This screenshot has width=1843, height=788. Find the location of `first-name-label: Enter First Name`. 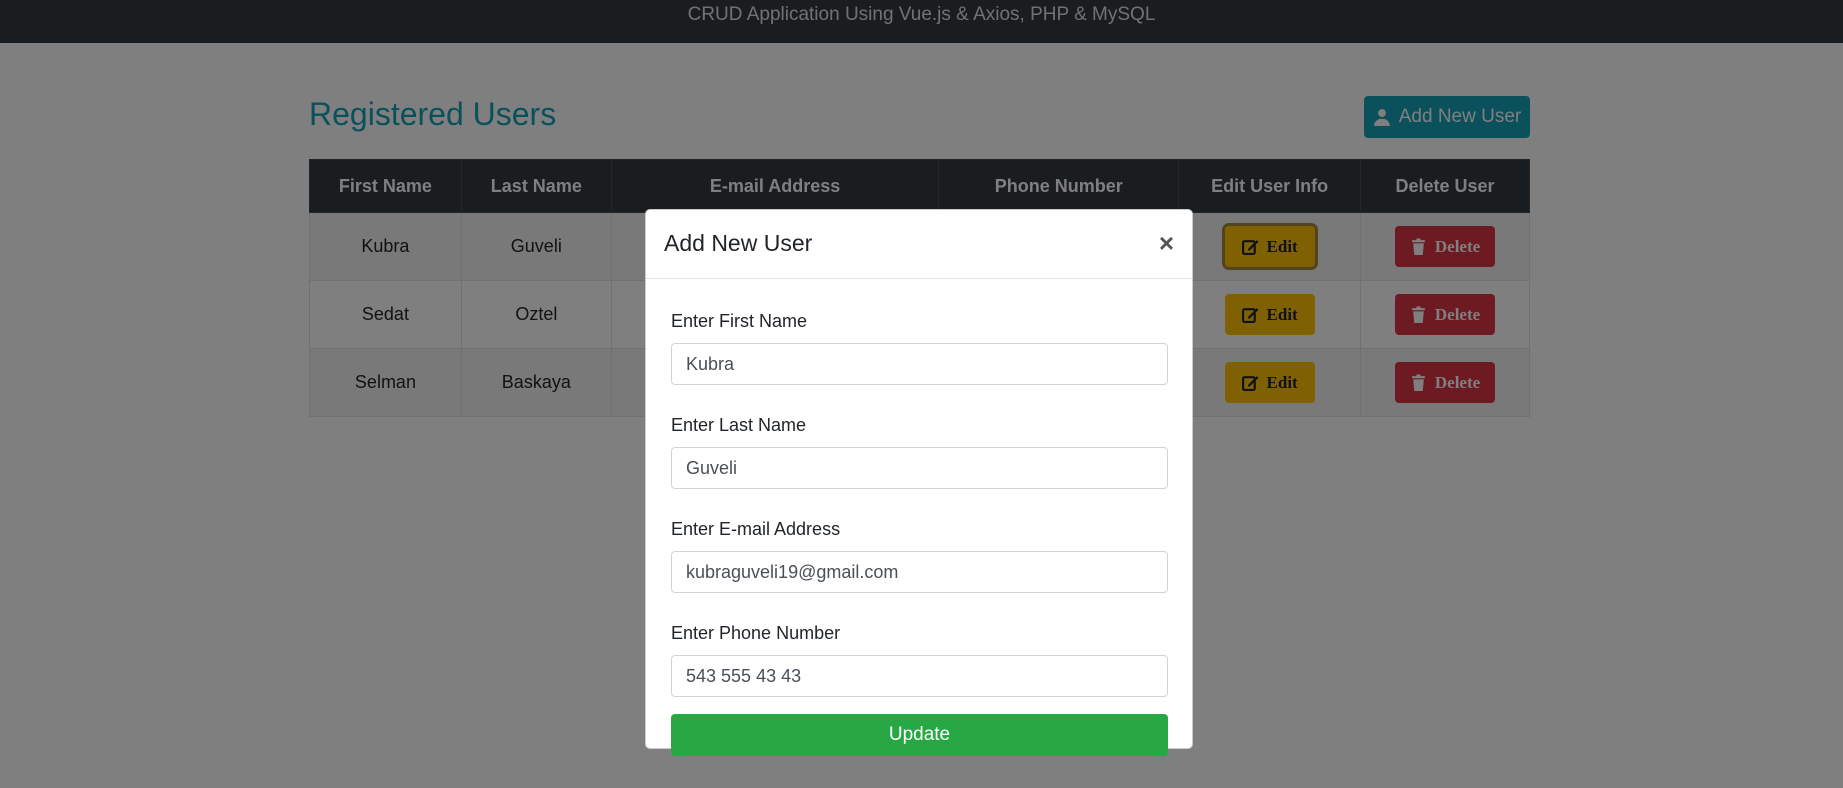

first-name-label: Enter First Name is located at coordinates (739, 321).